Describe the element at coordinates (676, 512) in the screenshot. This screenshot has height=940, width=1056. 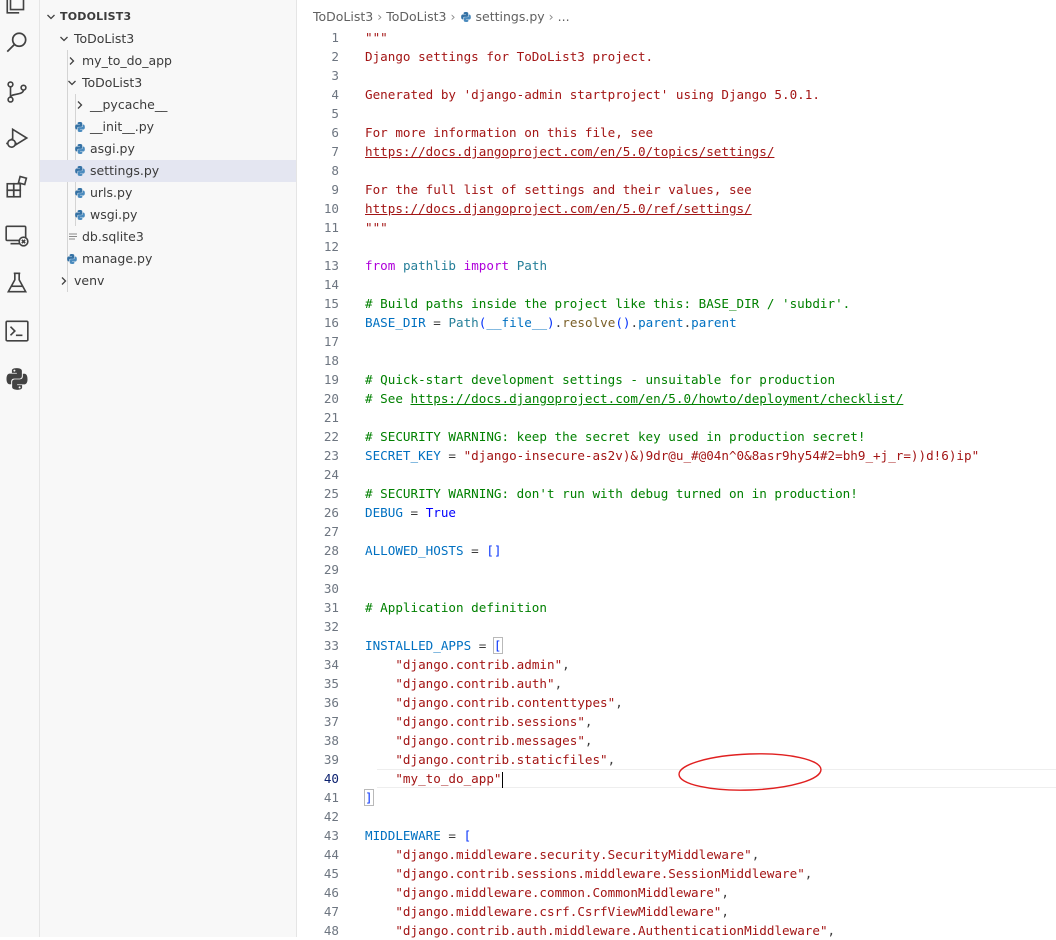
I see `code-line: 26 DEBUG = True` at that location.